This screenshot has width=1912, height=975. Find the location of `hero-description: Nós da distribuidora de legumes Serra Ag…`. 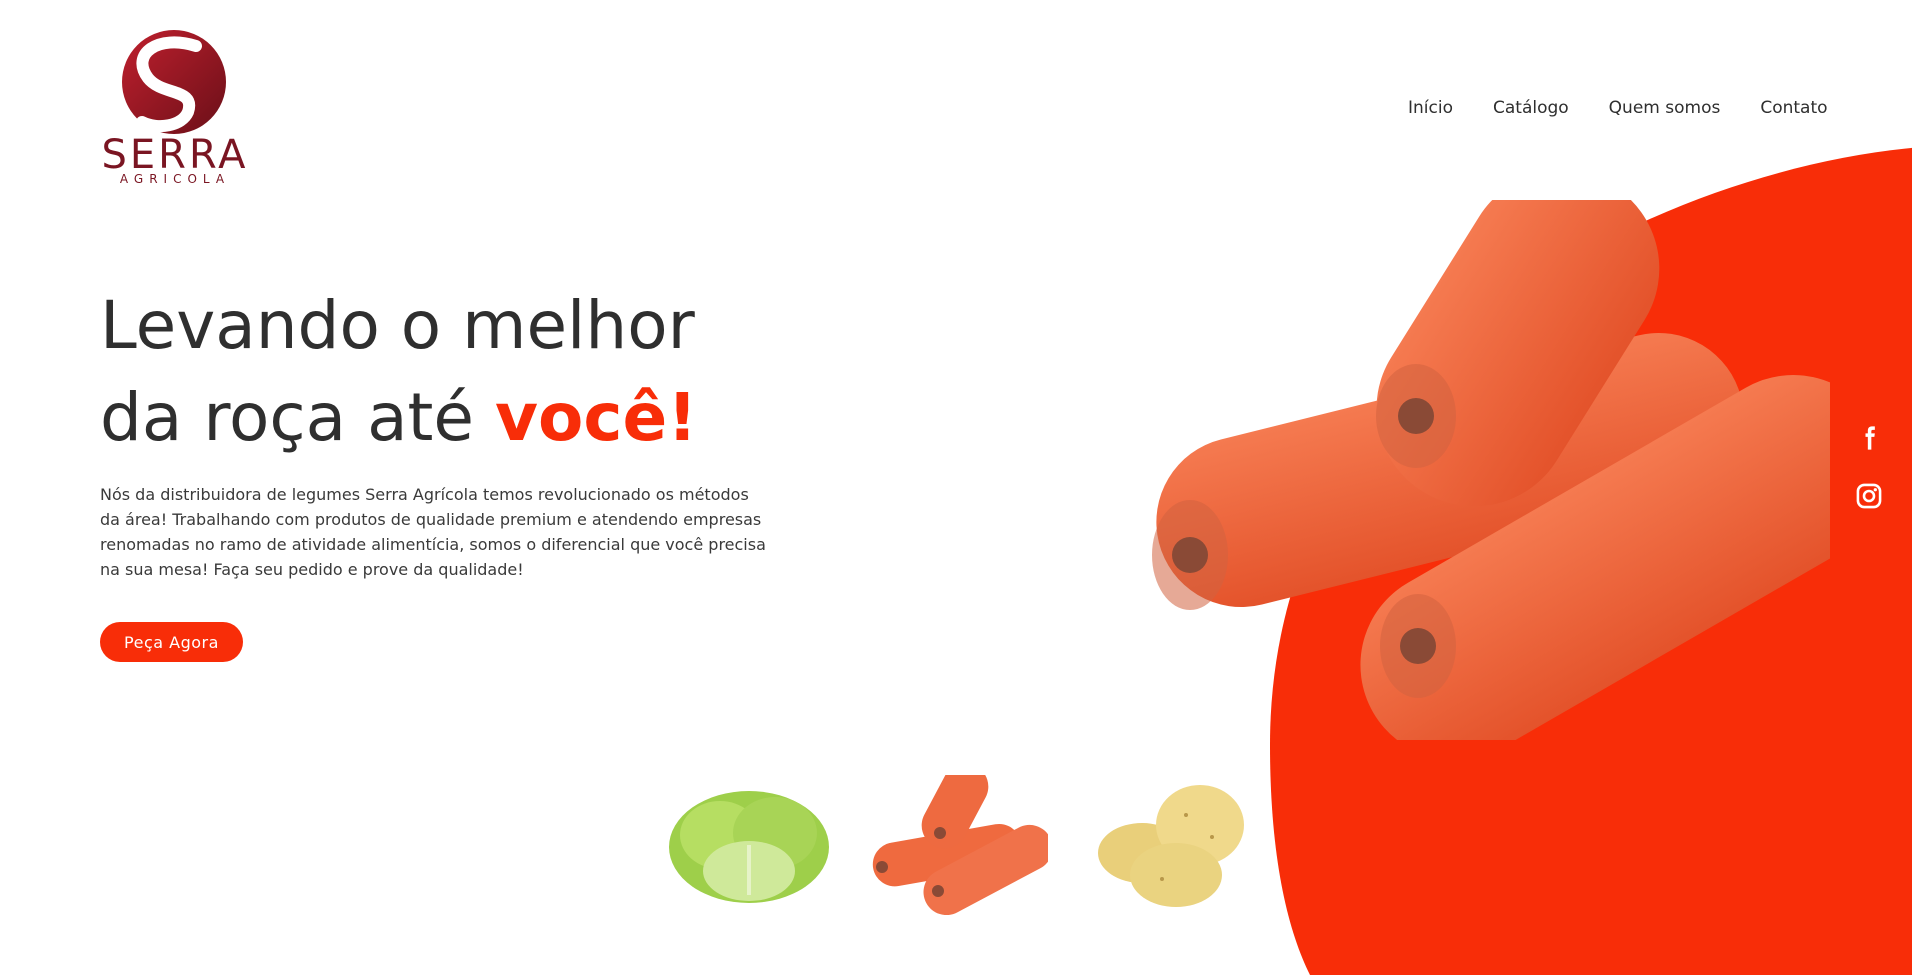

hero-description: Nós da distribuidora de legumes Serra Ag… is located at coordinates (433, 532).